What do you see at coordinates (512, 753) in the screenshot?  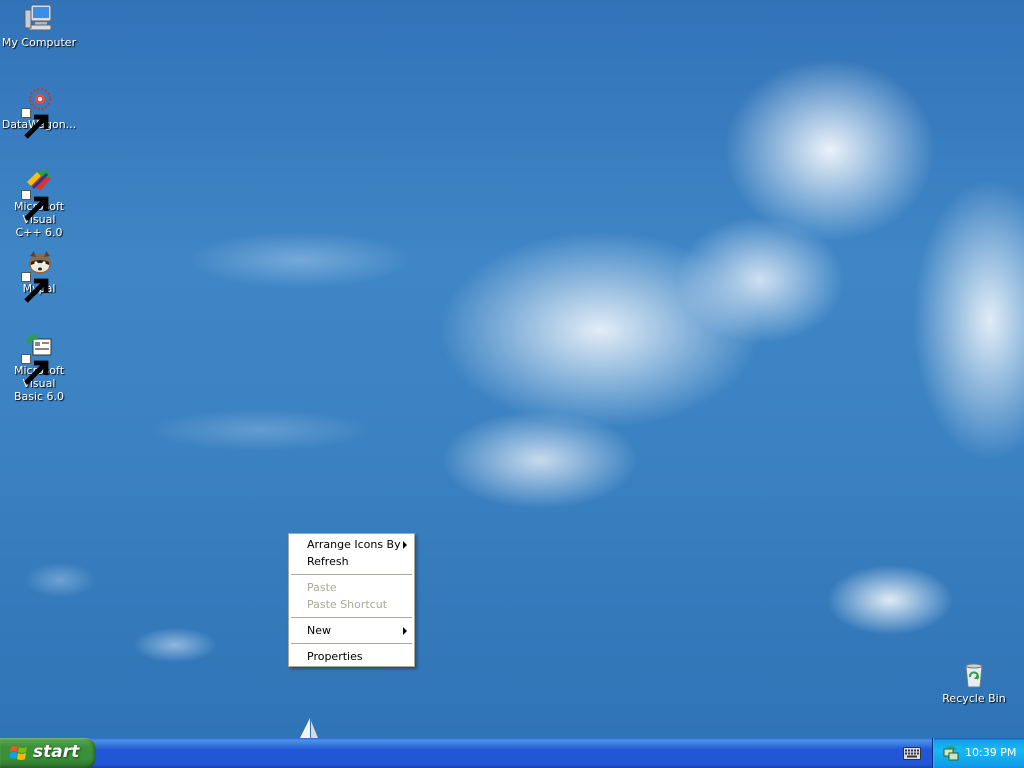 I see `taskbar: start 10:39 PM` at bounding box center [512, 753].